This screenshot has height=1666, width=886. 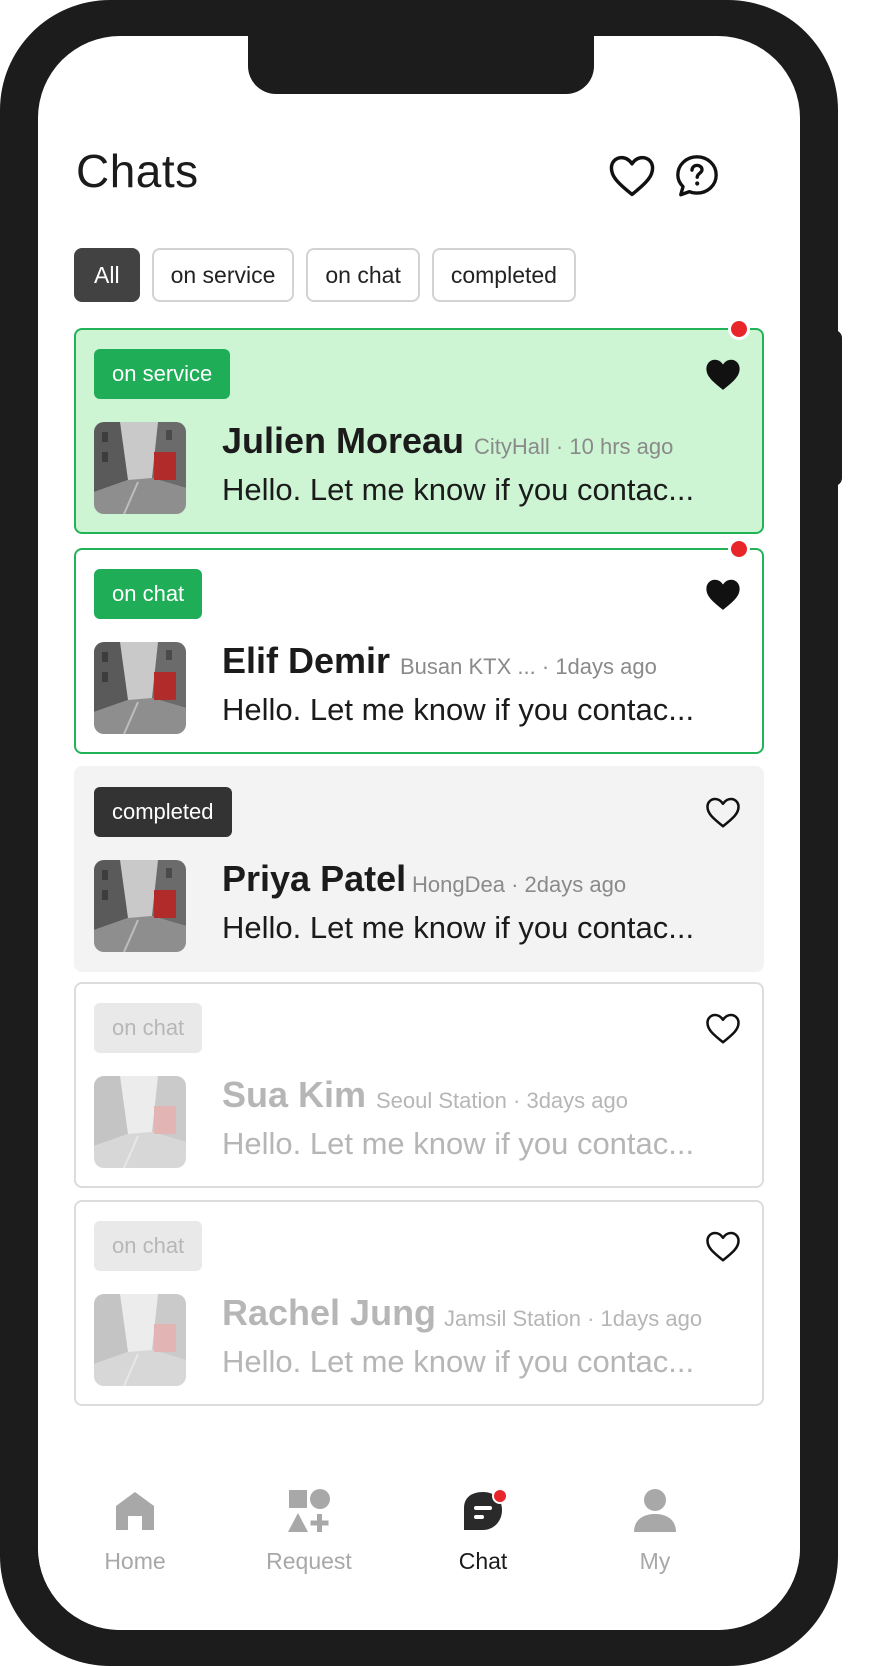 I want to click on notch, so click(x=421, y=65).